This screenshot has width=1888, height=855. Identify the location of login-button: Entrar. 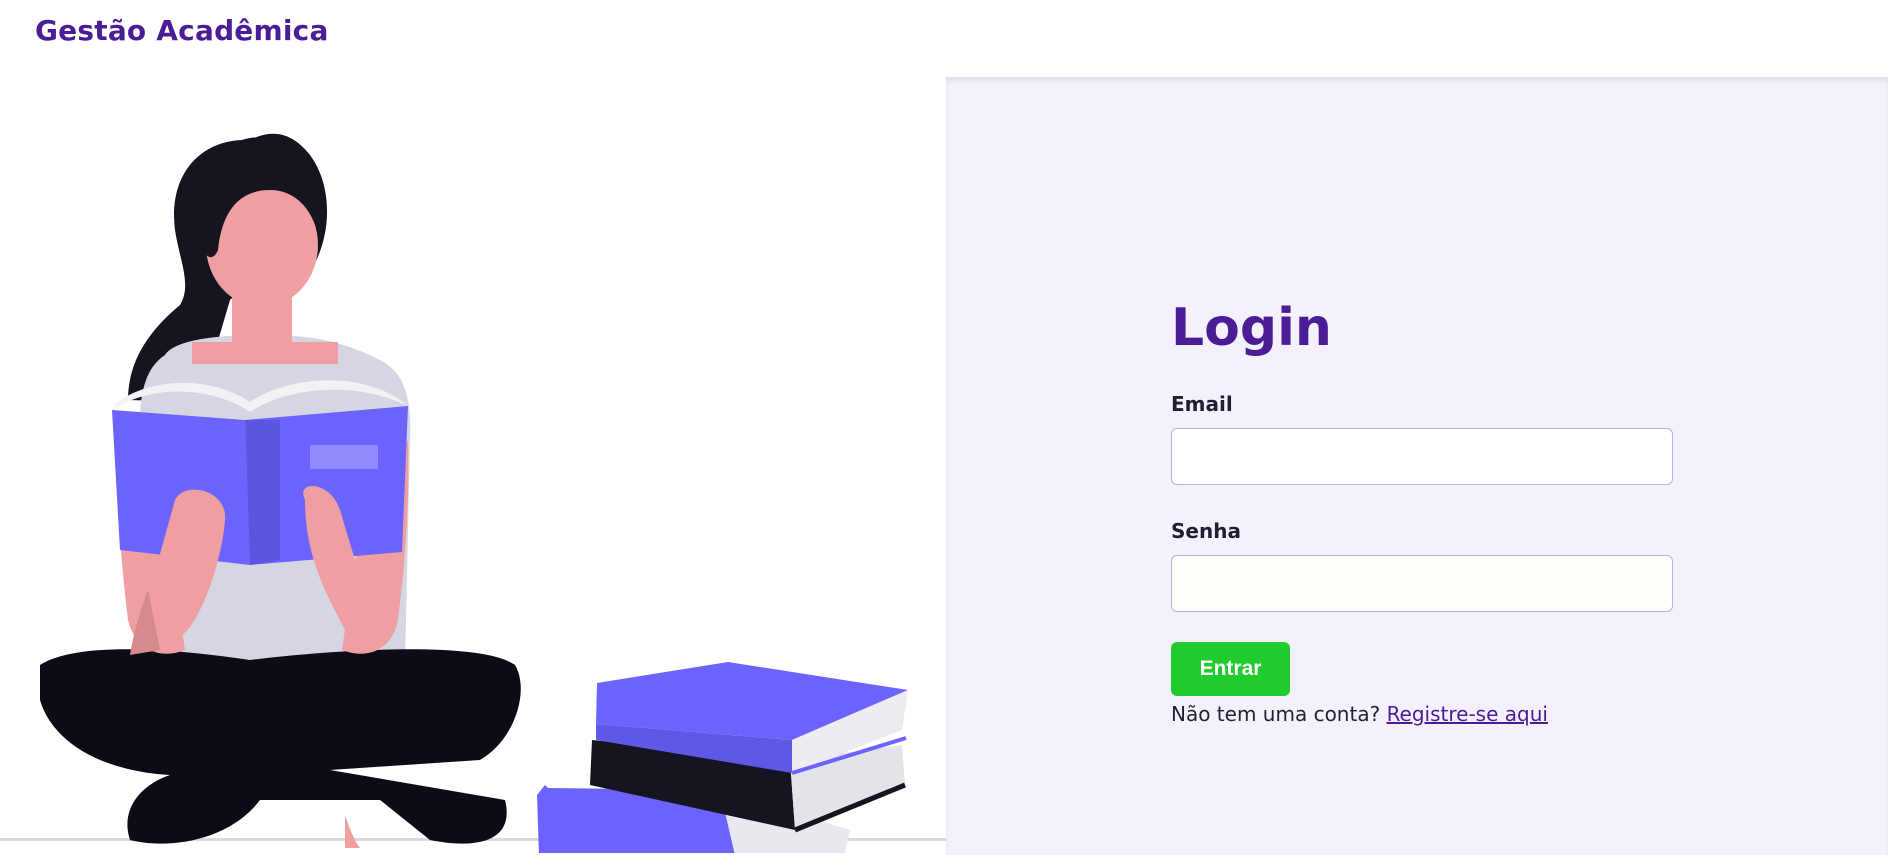
(1230, 669).